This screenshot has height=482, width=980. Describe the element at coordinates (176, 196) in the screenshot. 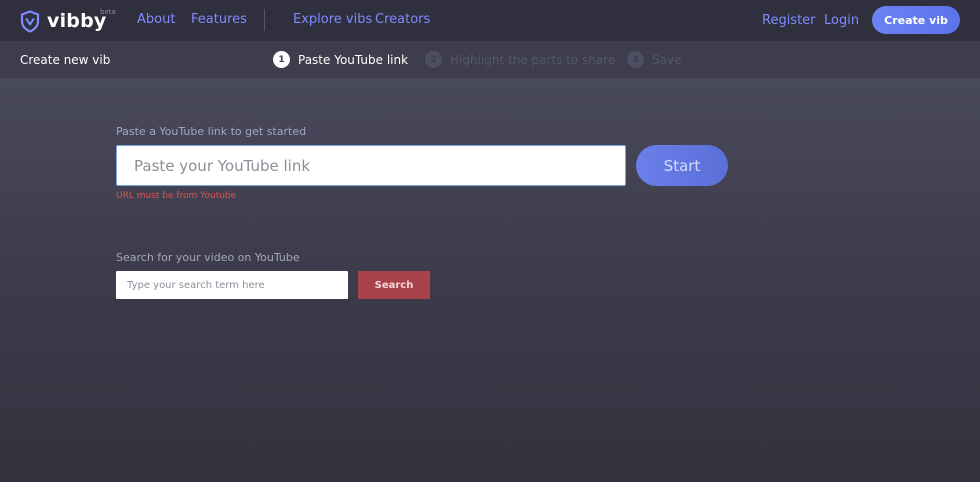

I see `url-error-message: URL must be from Youtube` at that location.